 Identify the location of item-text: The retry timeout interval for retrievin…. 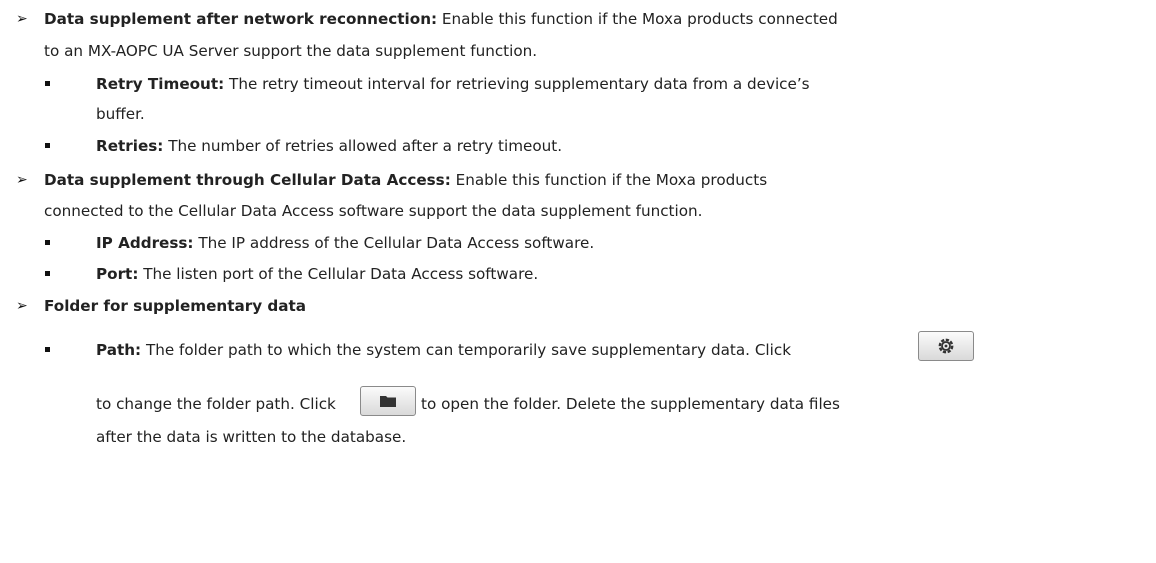
(517, 84).